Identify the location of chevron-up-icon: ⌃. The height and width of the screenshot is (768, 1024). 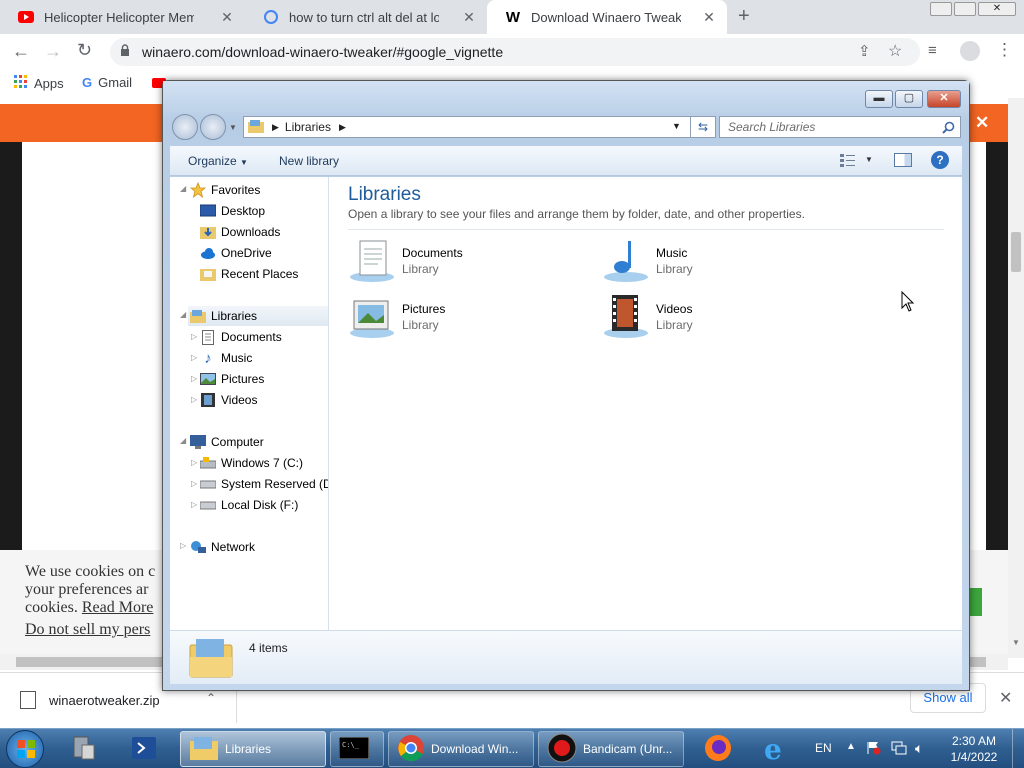
(211, 698).